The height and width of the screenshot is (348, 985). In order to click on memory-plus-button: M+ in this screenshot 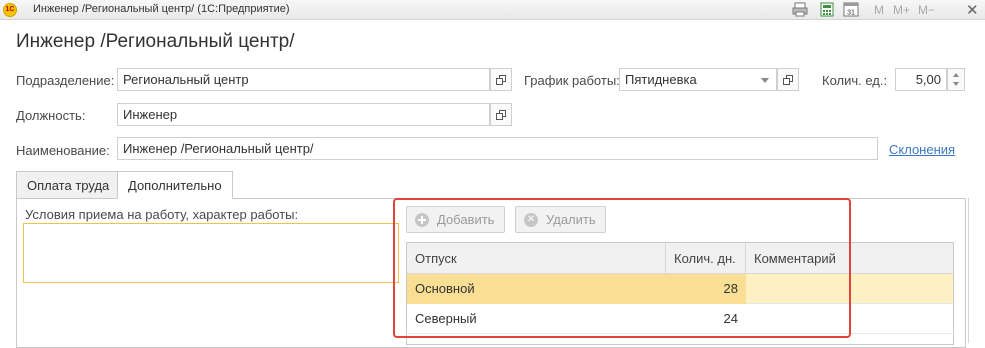, I will do `click(901, 10)`.